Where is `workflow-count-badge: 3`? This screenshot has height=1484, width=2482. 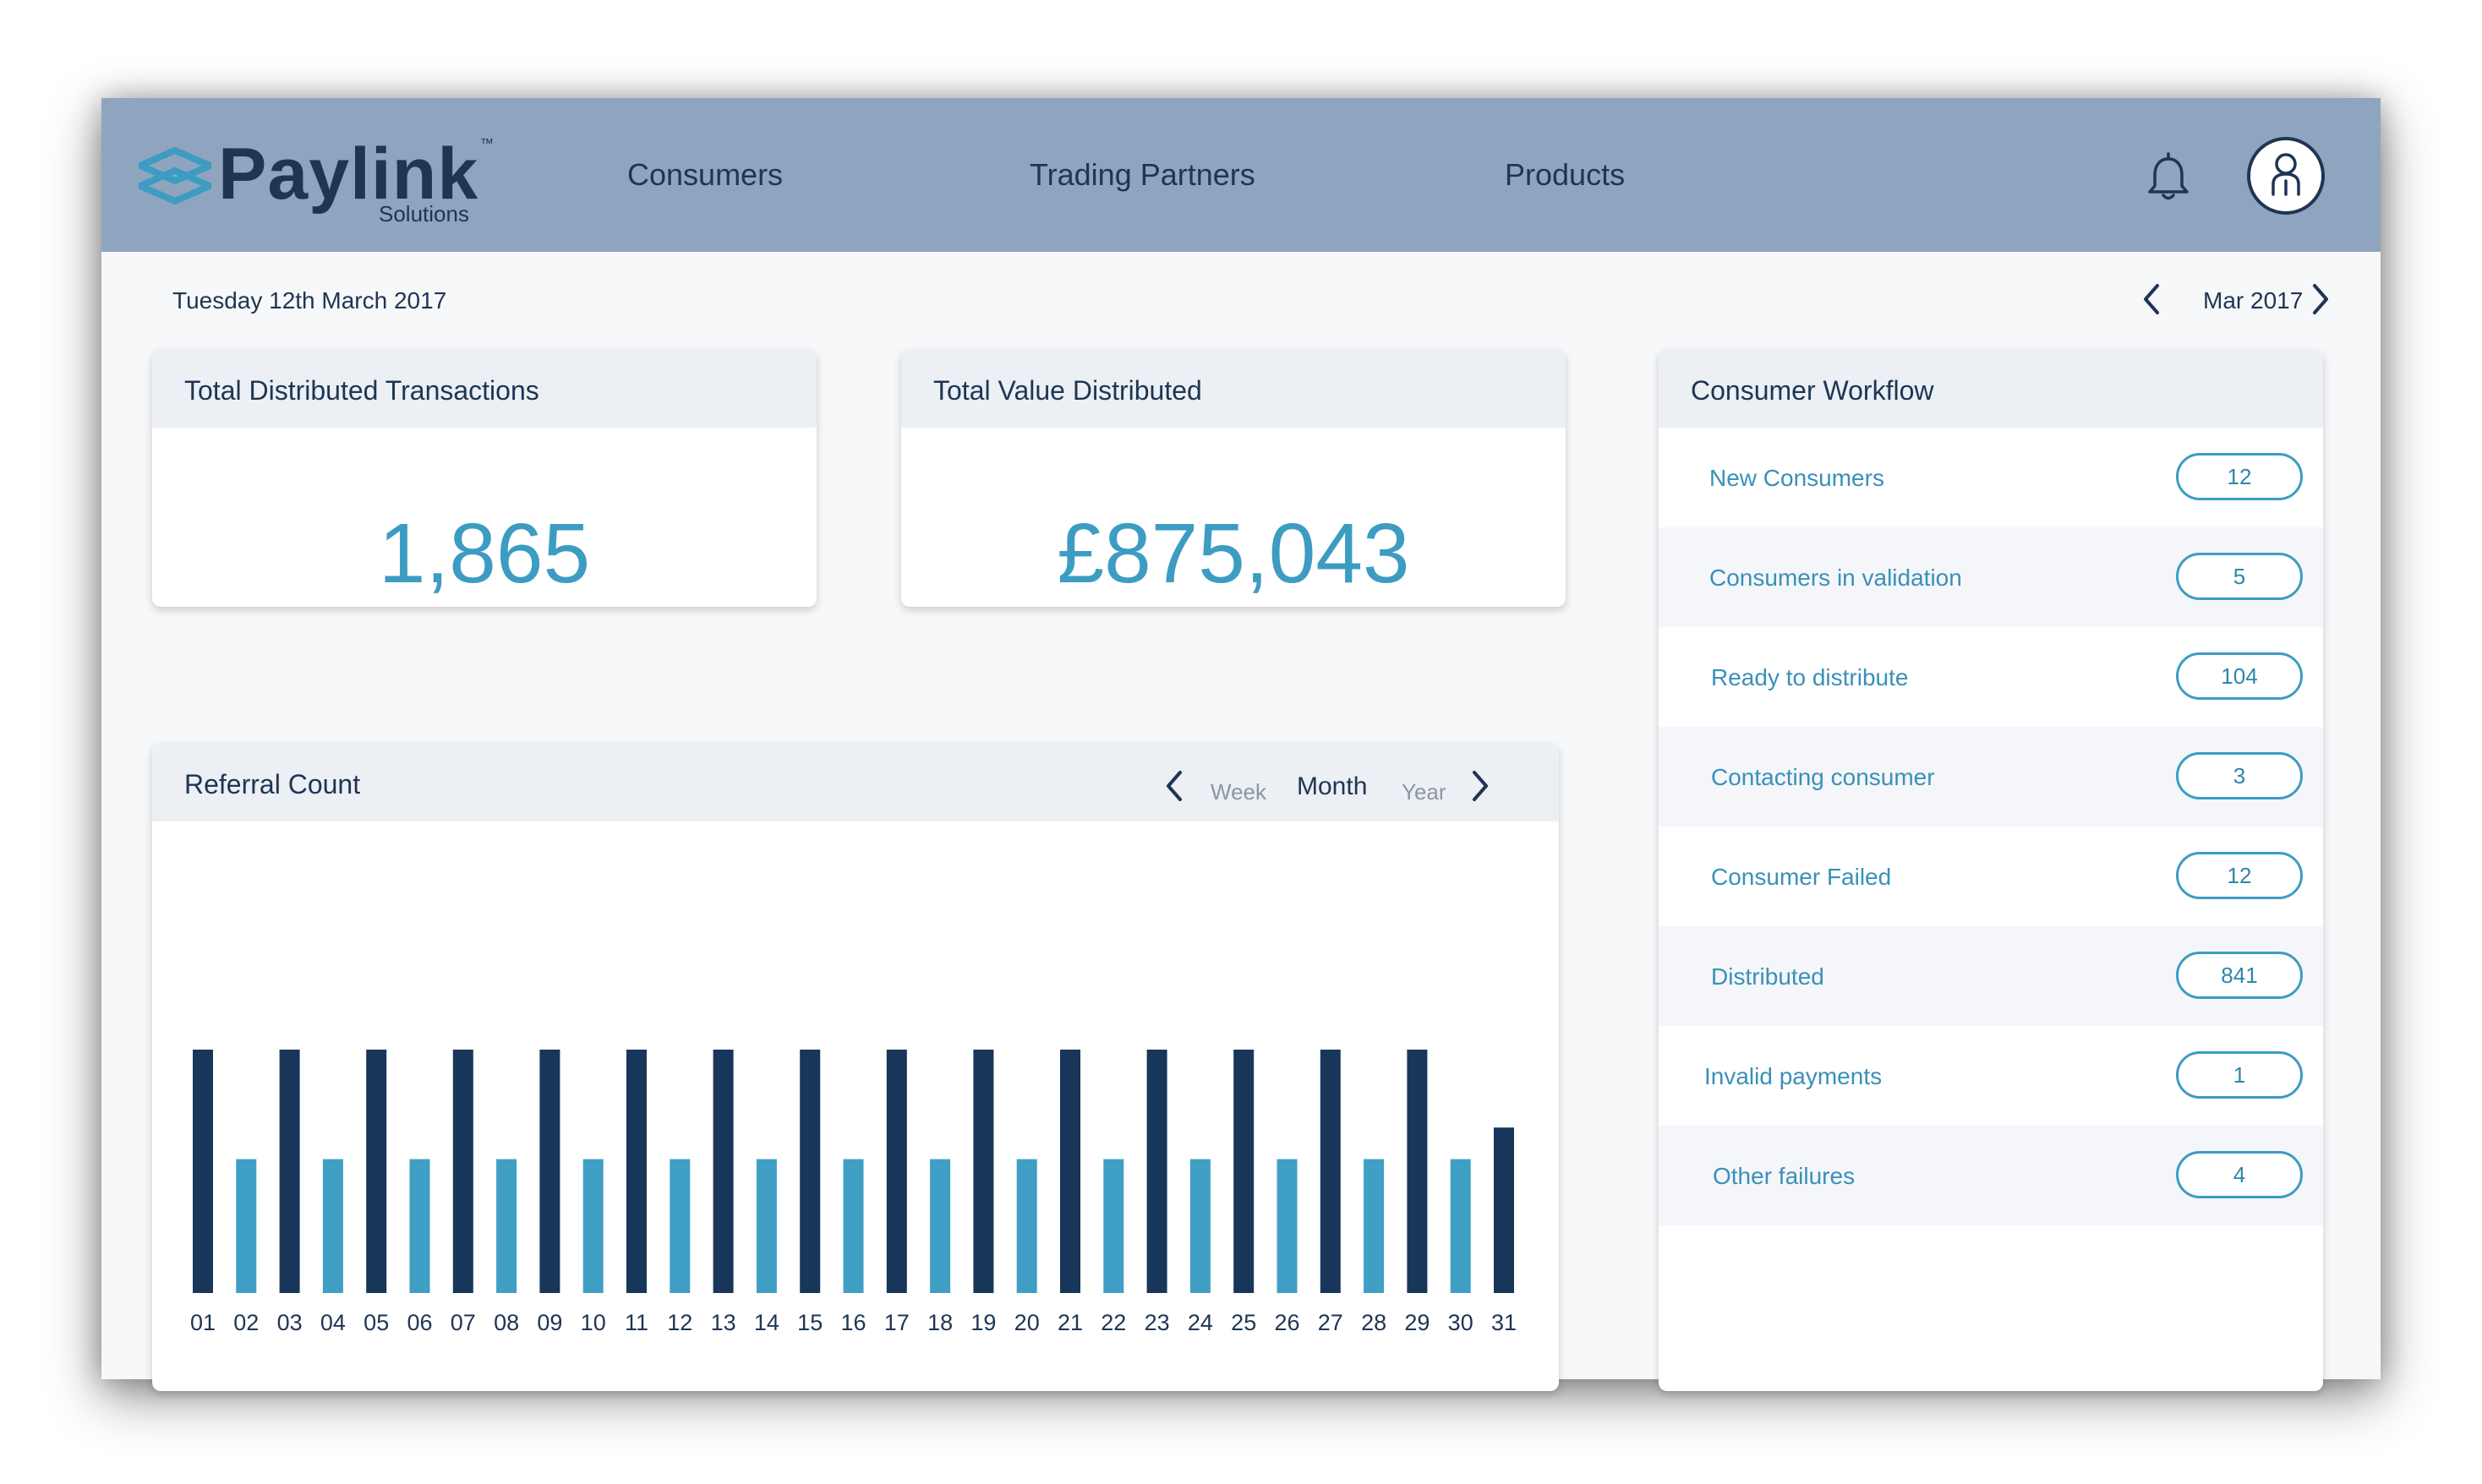
workflow-count-badge: 3 is located at coordinates (2239, 775).